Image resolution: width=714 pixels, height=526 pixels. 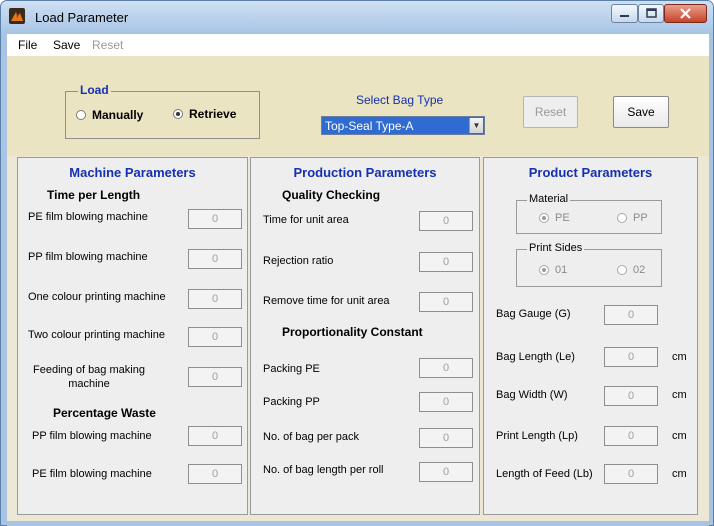 What do you see at coordinates (446, 262) in the screenshot?
I see `rejection-ratio-field: 0` at bounding box center [446, 262].